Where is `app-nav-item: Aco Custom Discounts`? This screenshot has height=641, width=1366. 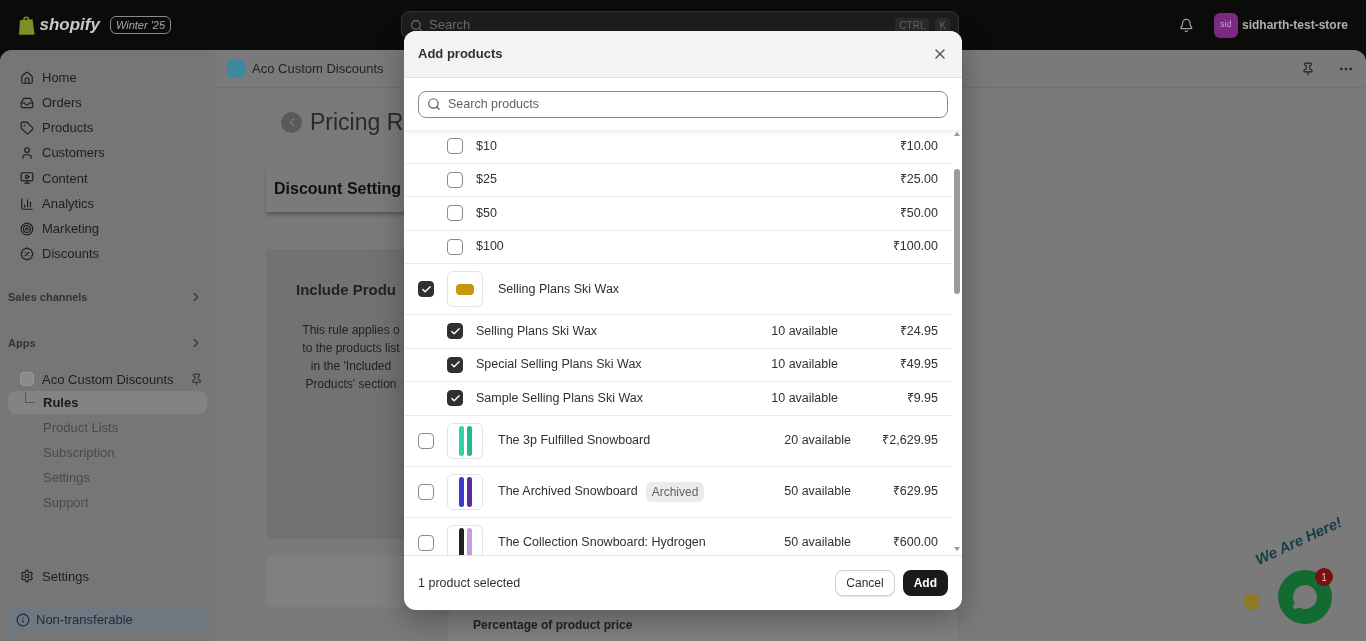 app-nav-item: Aco Custom Discounts is located at coordinates (112, 379).